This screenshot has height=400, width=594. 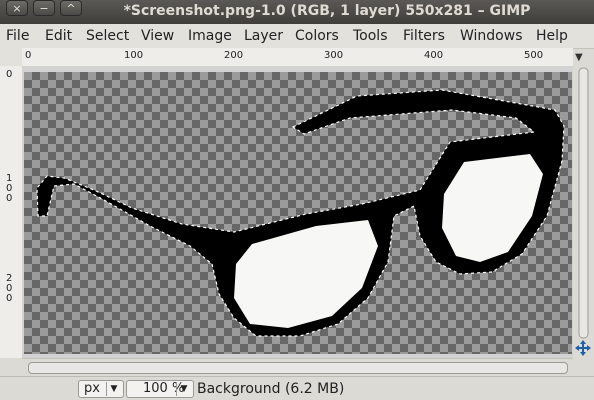 What do you see at coordinates (317, 36) in the screenshot?
I see `menu-colors: Colors` at bounding box center [317, 36].